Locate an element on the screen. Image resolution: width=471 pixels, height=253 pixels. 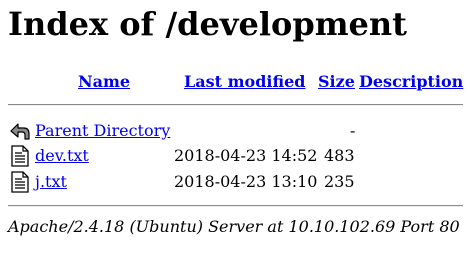
parent-directory-link: Parent Directory is located at coordinates (102, 130).